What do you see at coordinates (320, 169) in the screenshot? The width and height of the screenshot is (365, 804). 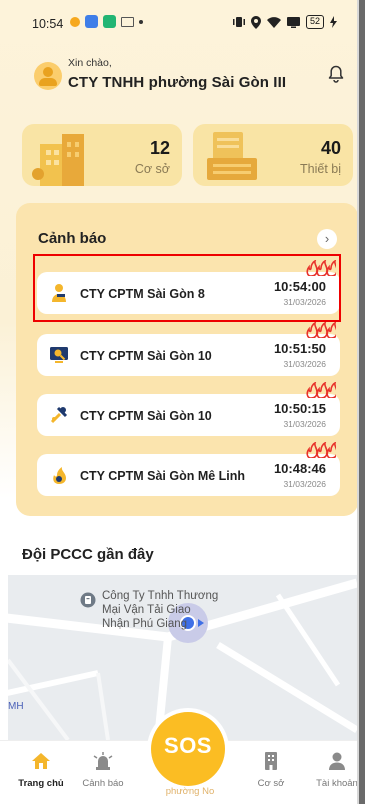 I see `devices-label: Thiết bị` at bounding box center [320, 169].